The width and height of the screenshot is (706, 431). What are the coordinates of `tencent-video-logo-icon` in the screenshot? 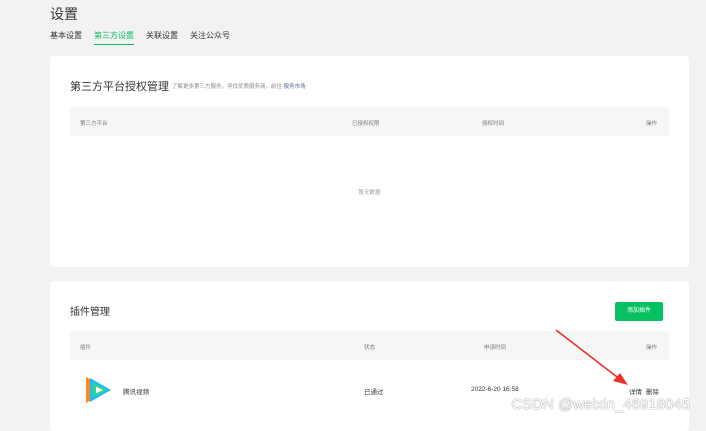 It's located at (98, 390).